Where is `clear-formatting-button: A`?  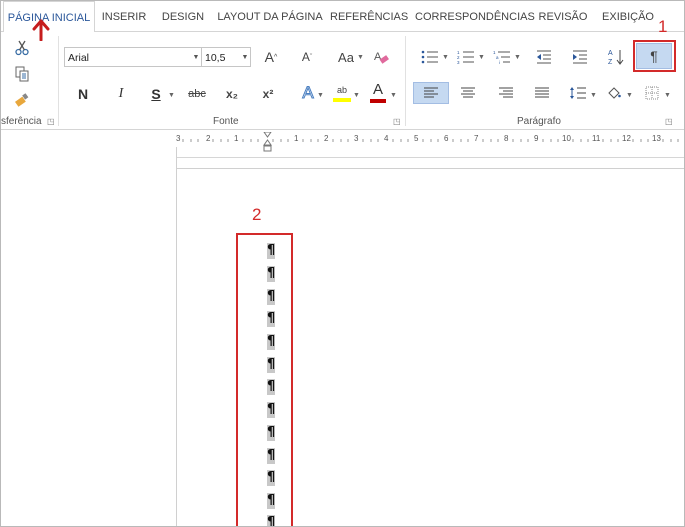 clear-formatting-button: A is located at coordinates (381, 57).